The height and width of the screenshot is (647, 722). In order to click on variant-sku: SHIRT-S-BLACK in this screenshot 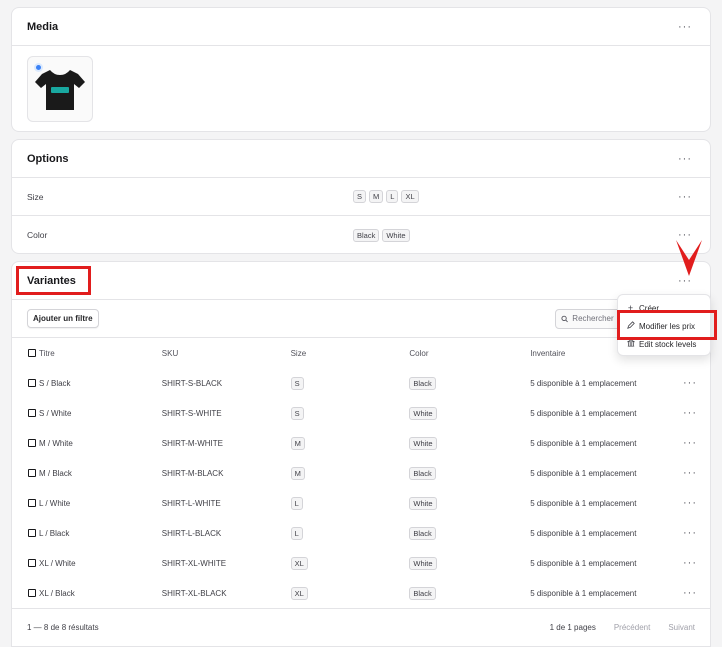, I will do `click(192, 383)`.